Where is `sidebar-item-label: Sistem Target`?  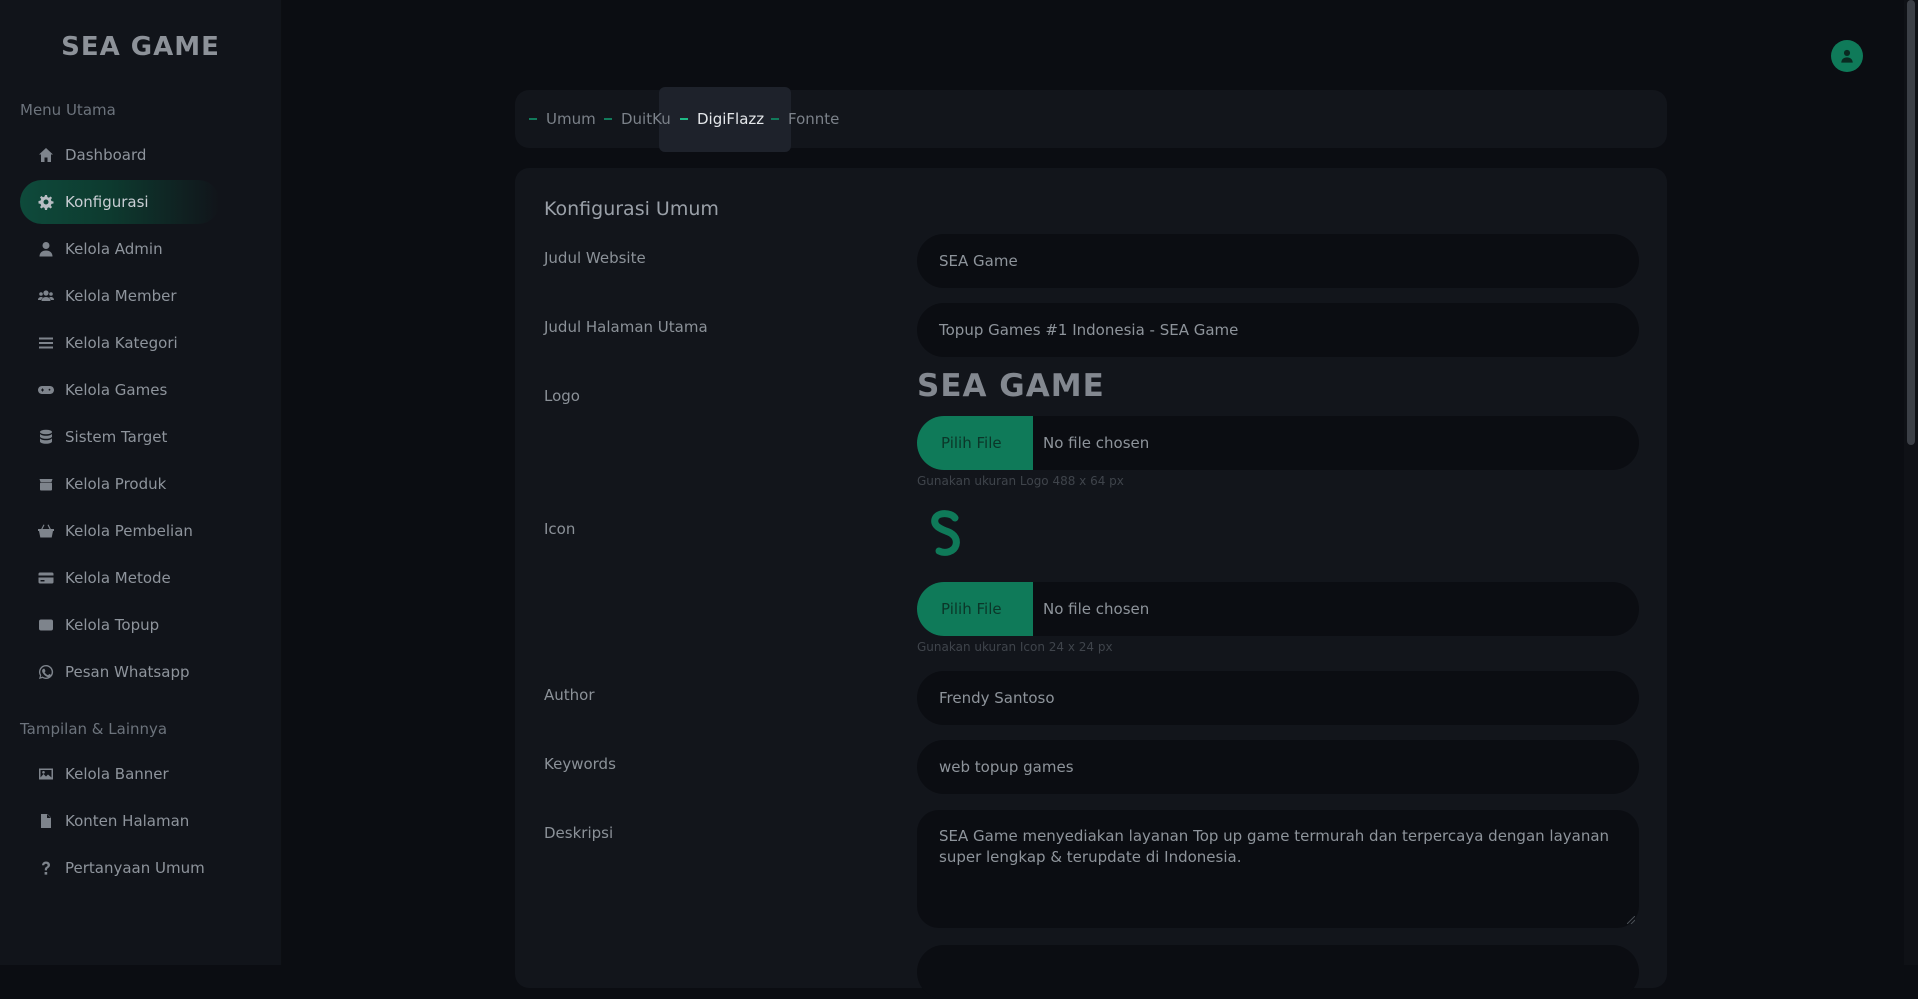
sidebar-item-label: Sistem Target is located at coordinates (116, 437).